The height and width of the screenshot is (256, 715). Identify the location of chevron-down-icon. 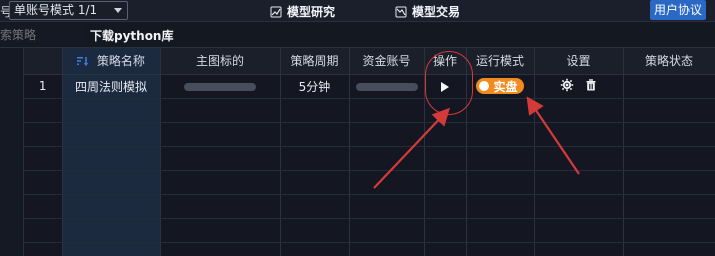
(118, 10).